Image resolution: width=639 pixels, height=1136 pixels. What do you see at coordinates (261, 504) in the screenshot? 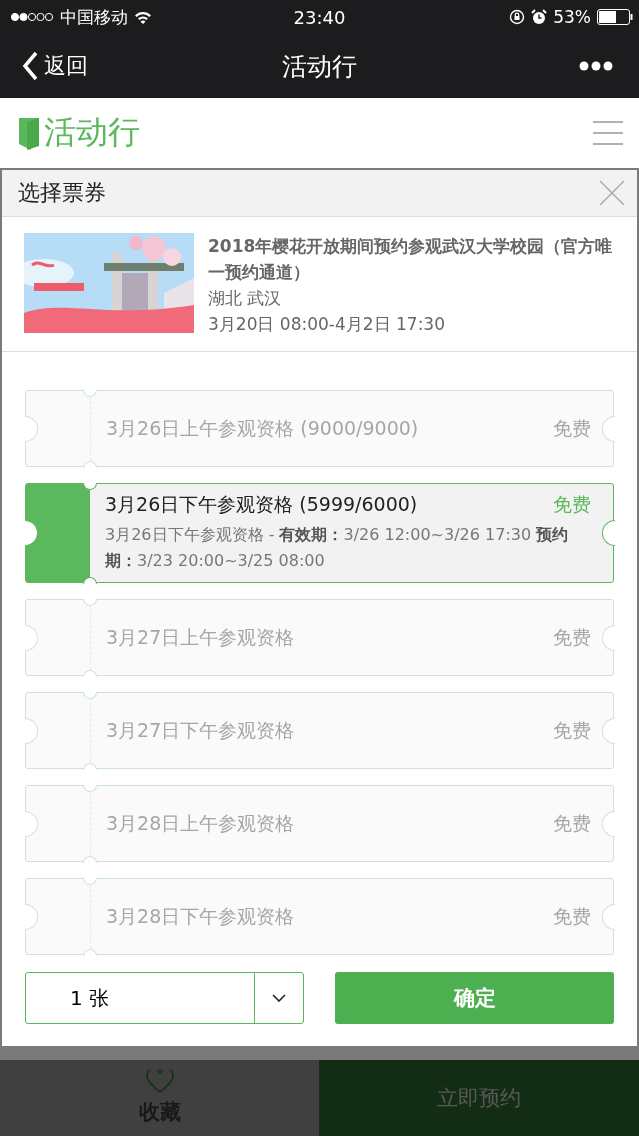
I see `ticket-name: 3月26日下午参观资格 (5999/6000)` at bounding box center [261, 504].